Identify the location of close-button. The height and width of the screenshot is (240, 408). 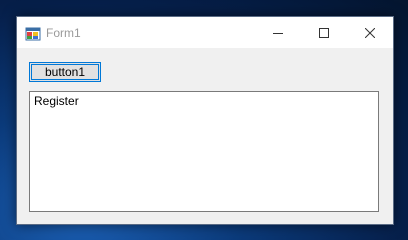
(370, 32).